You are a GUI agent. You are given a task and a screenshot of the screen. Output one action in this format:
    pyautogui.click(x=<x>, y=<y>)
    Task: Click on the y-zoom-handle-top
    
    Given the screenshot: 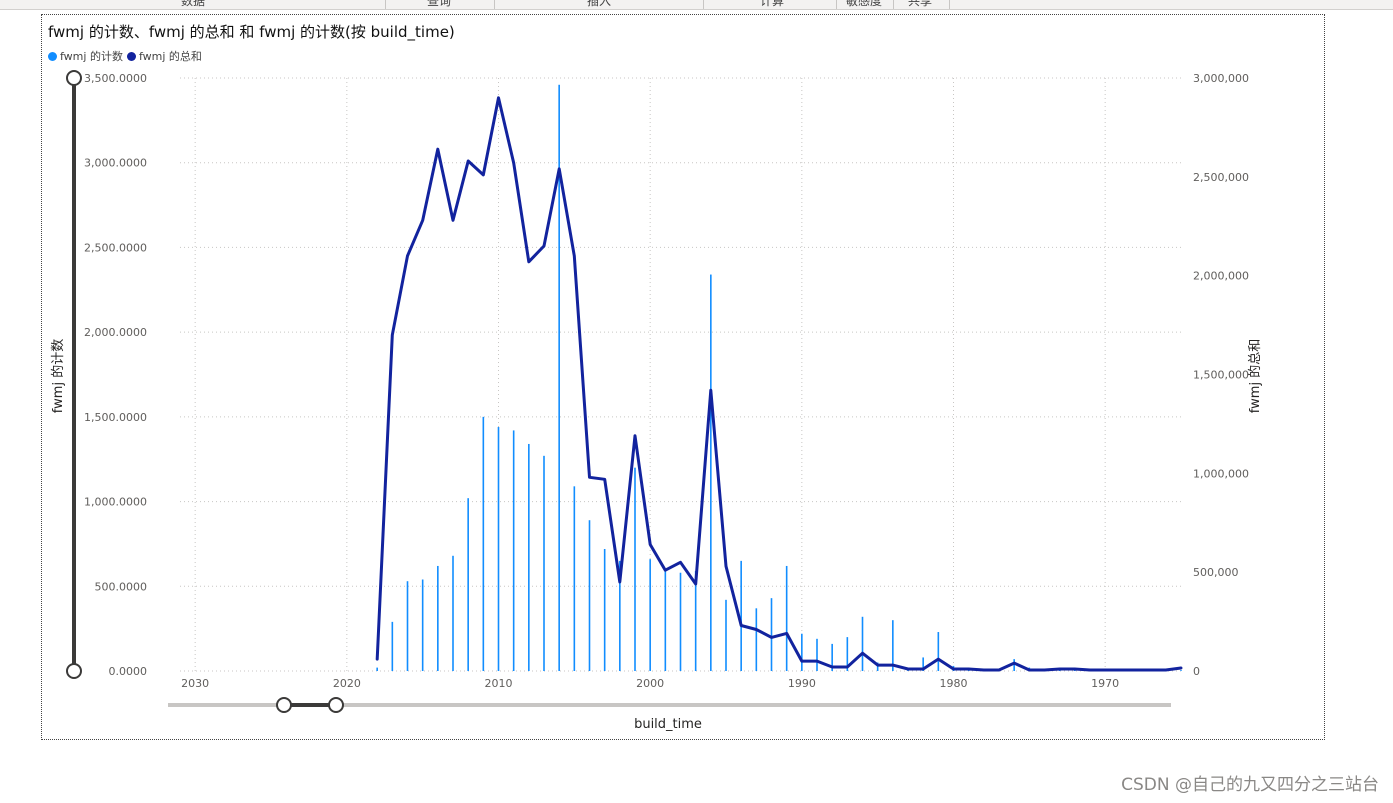 What is the action you would take?
    pyautogui.click(x=74, y=78)
    